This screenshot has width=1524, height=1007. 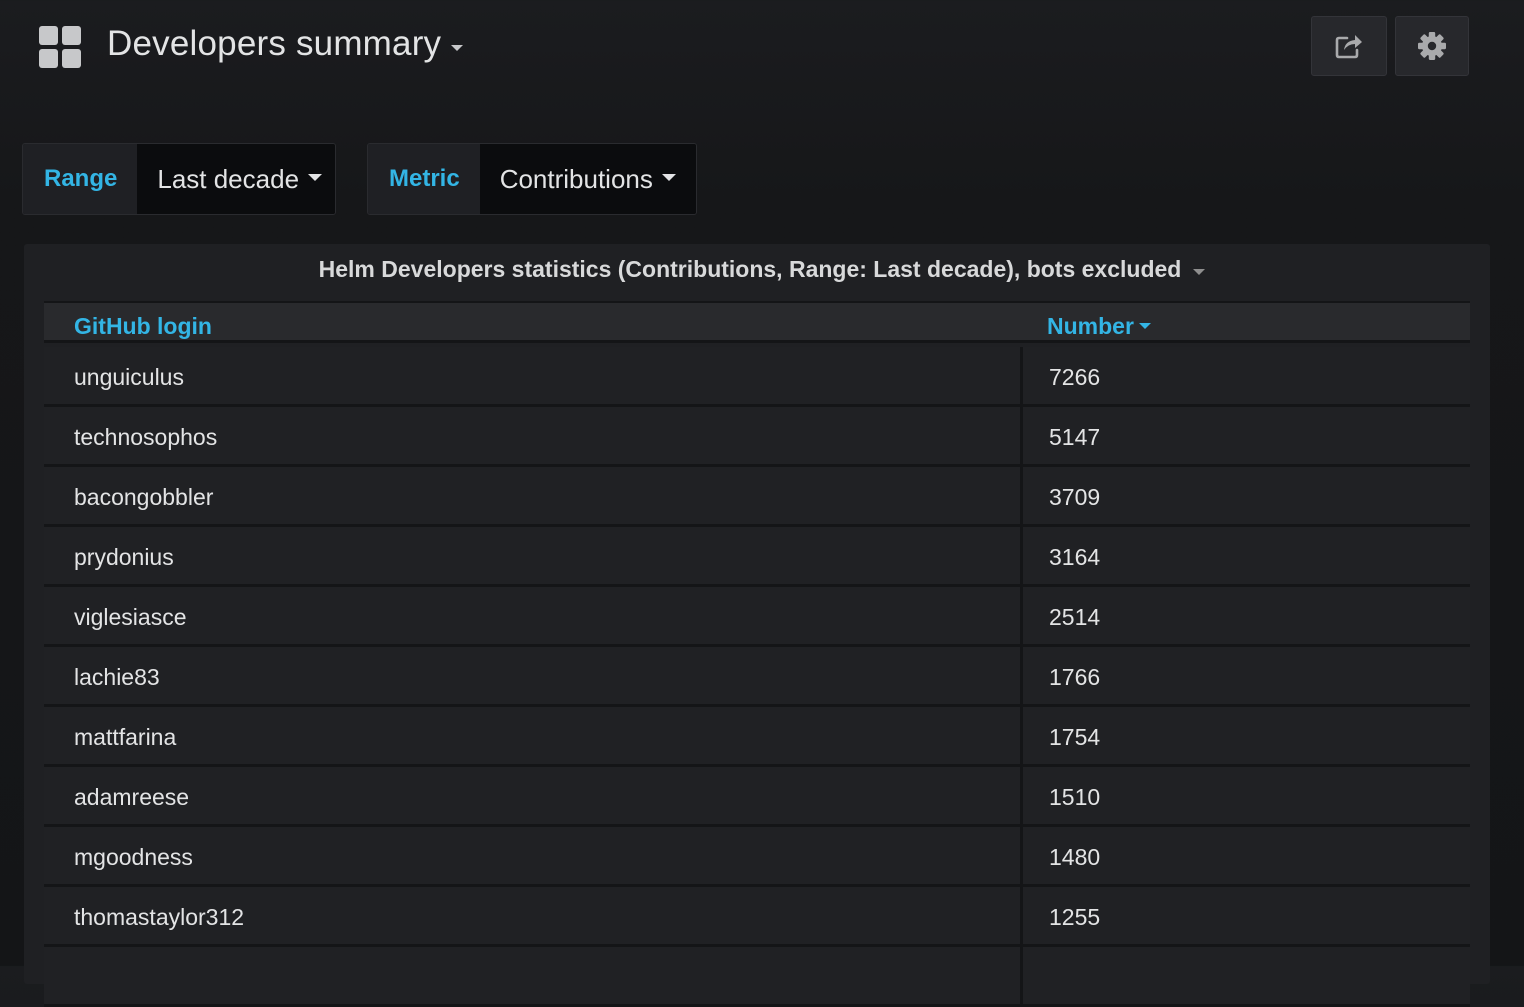 What do you see at coordinates (757, 917) in the screenshot?
I see `table-row: thomastaylor312 1255` at bounding box center [757, 917].